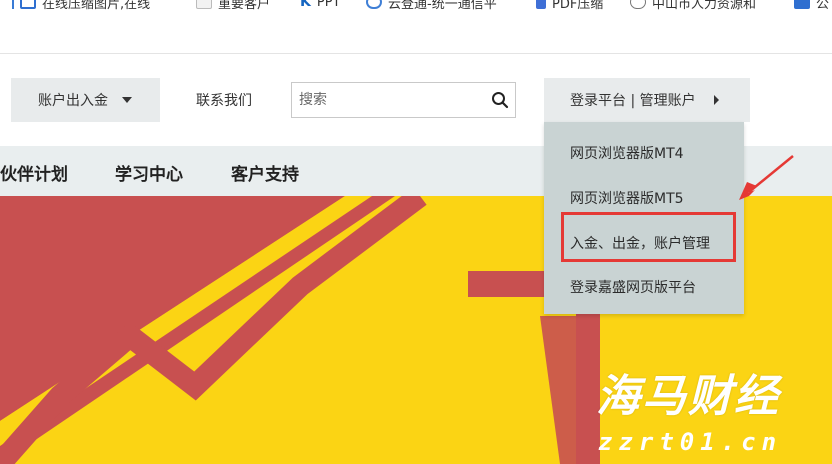  I want to click on bookmarks-divider, so click(416, 53).